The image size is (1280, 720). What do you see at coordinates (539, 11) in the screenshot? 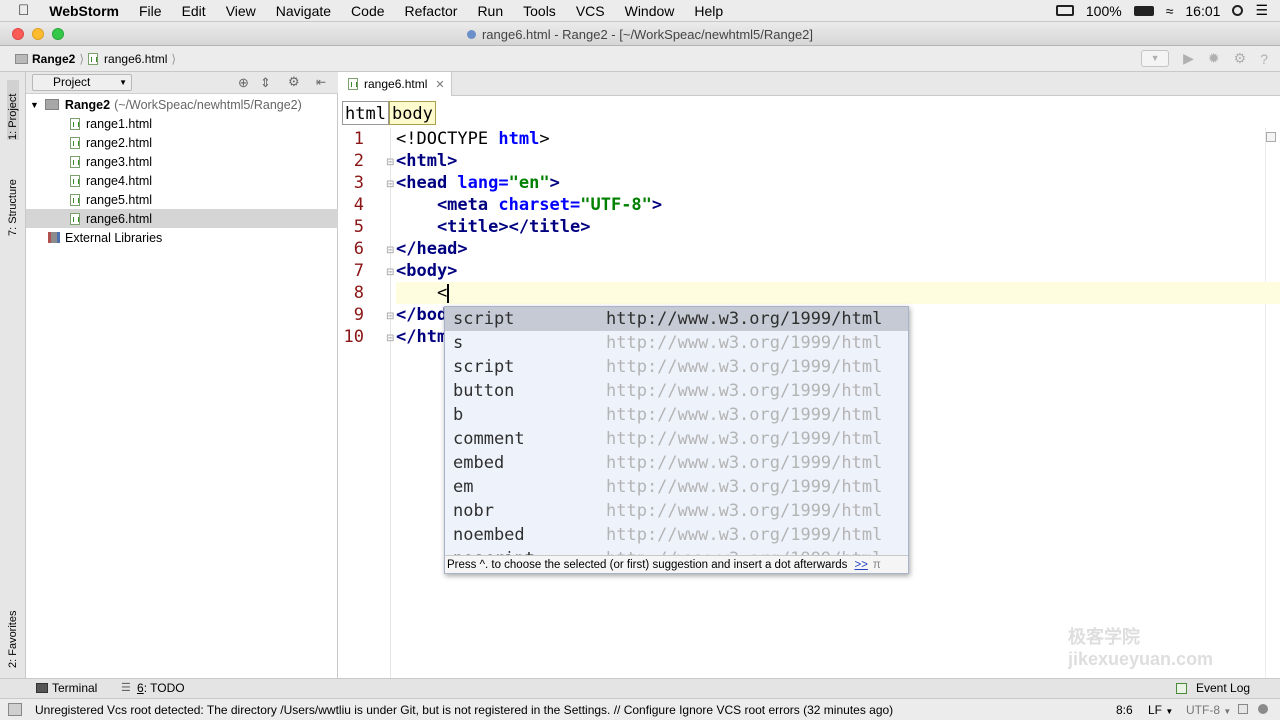
I see `menu-tools: Tools` at bounding box center [539, 11].